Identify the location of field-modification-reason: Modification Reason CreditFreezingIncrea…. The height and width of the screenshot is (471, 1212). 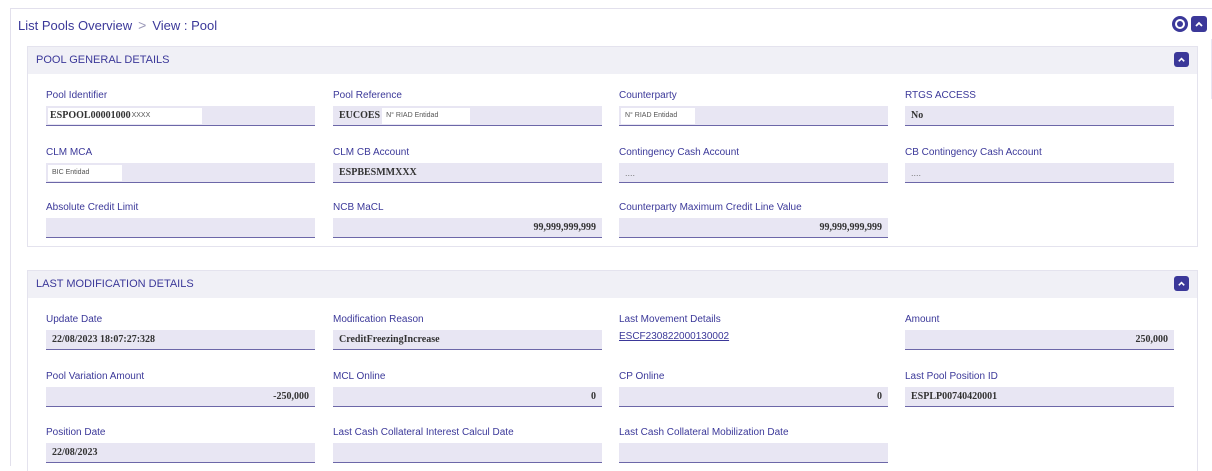
(467, 332).